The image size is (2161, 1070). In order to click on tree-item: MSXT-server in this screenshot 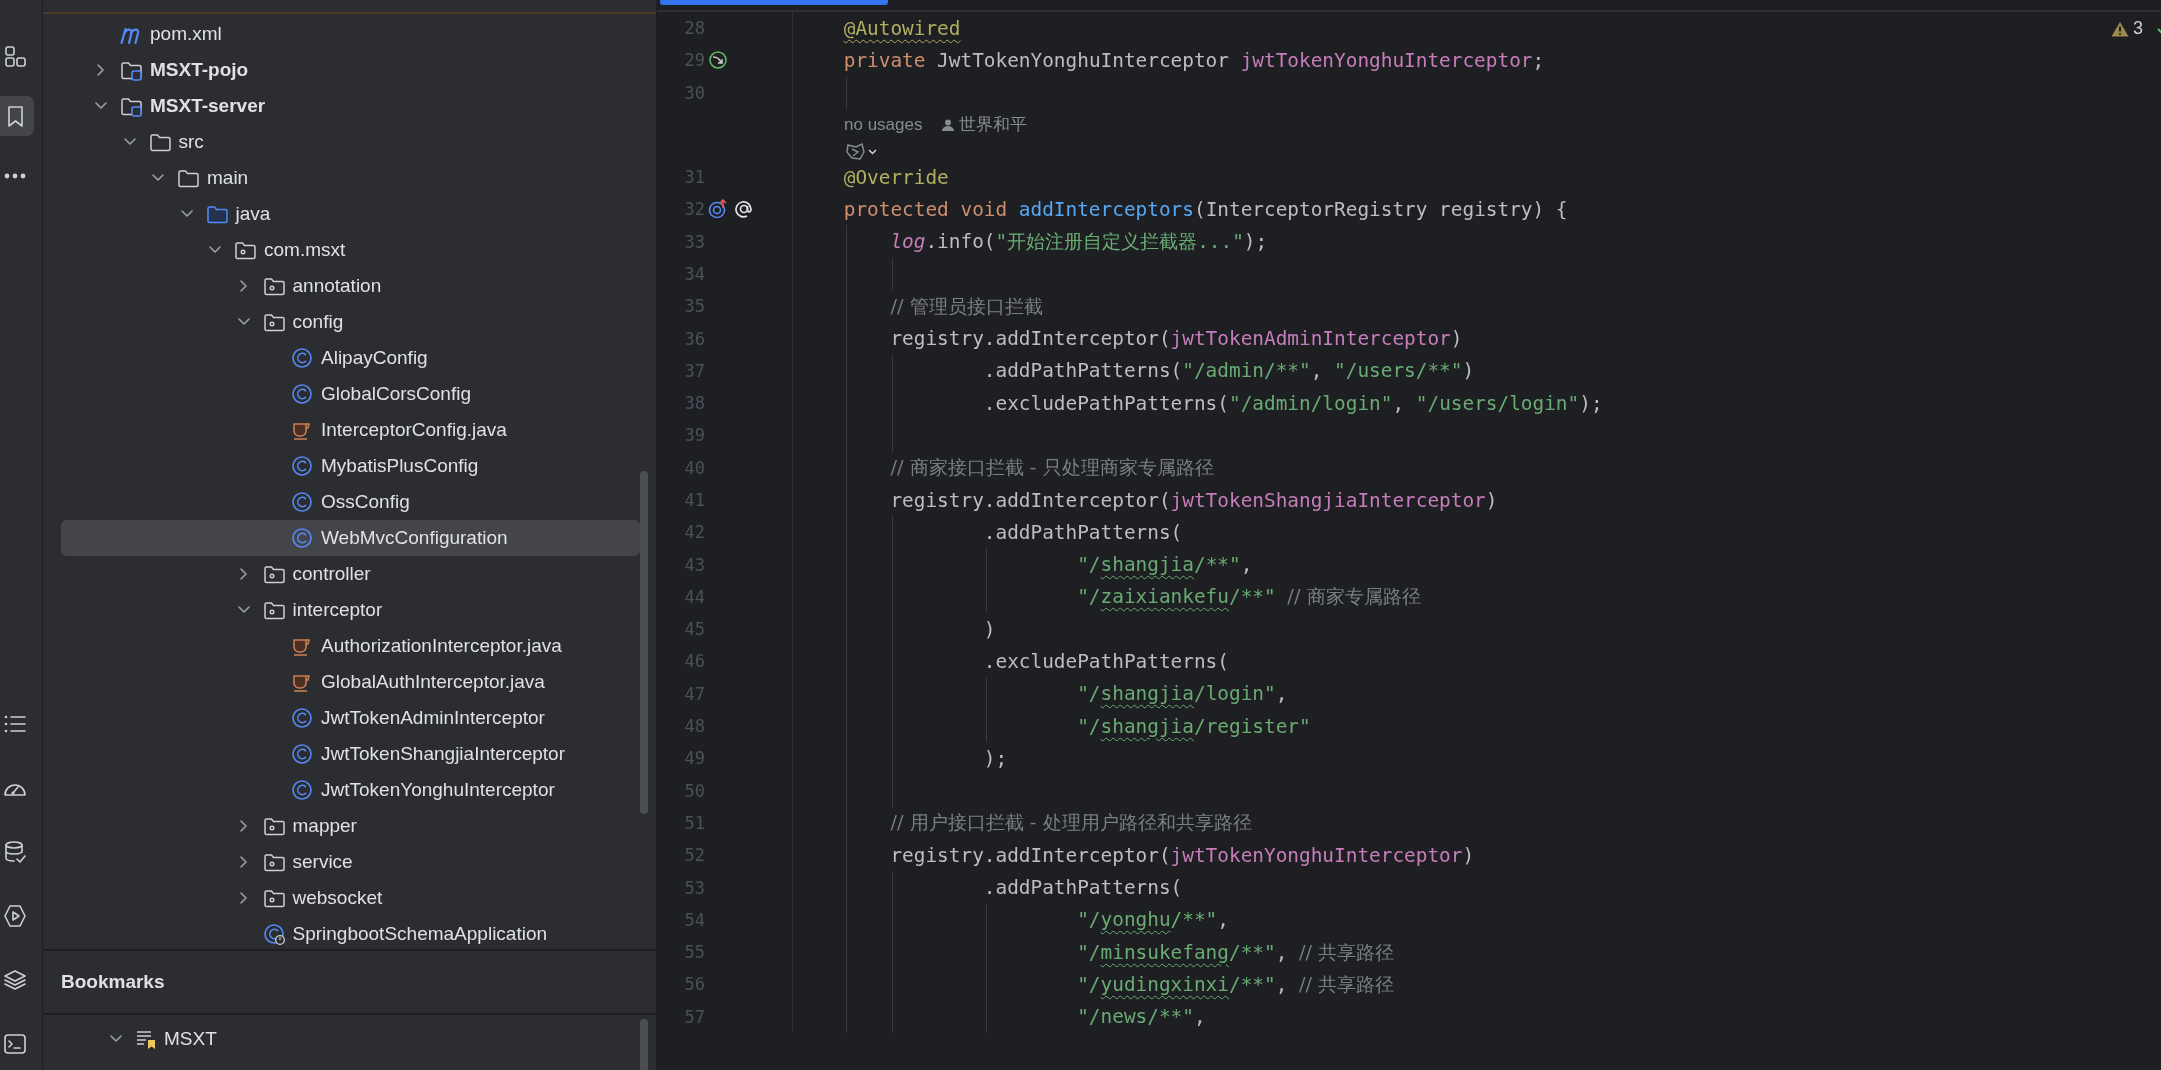, I will do `click(350, 106)`.